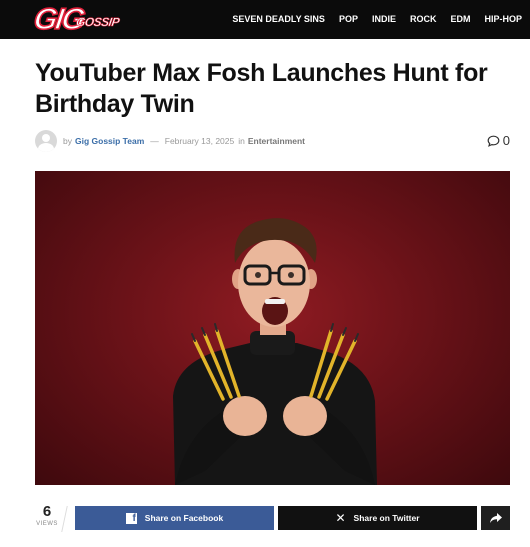 Image resolution: width=530 pixels, height=547 pixels. I want to click on share-twitter-button: ✕ Share on Twitter, so click(377, 518).